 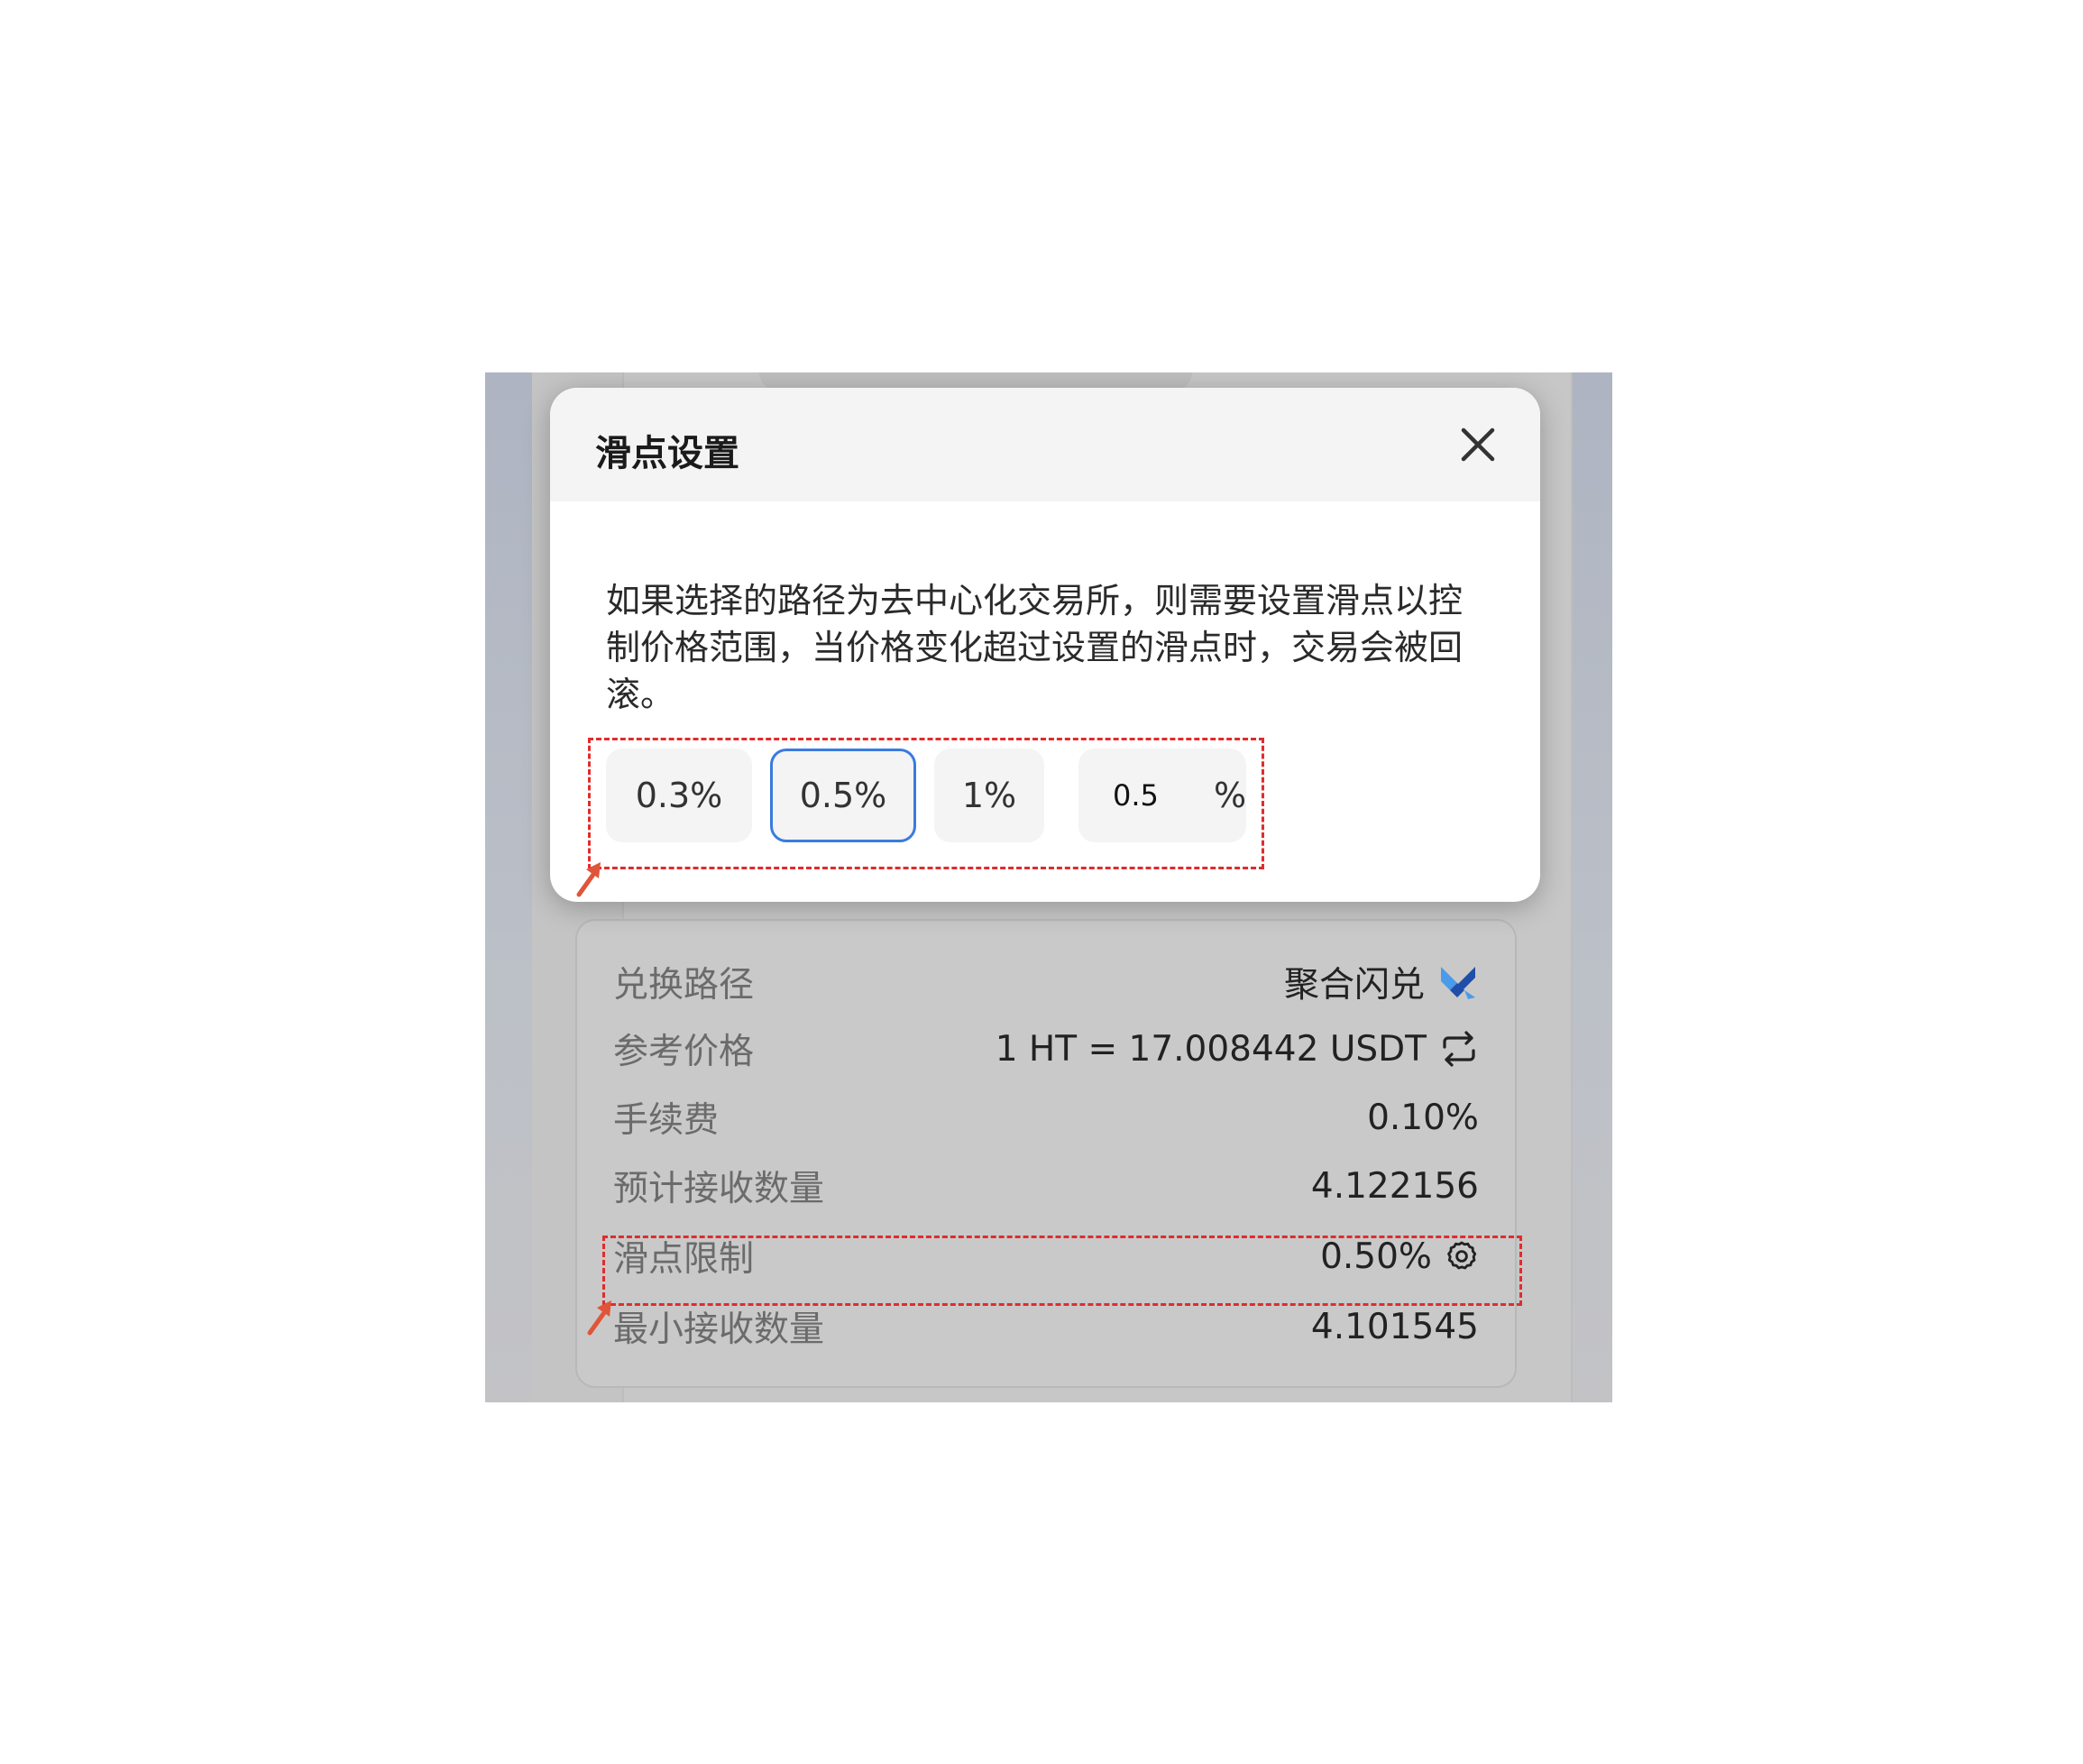 I want to click on slippage-row: 滑点限制 0.50%, so click(x=1046, y=1256).